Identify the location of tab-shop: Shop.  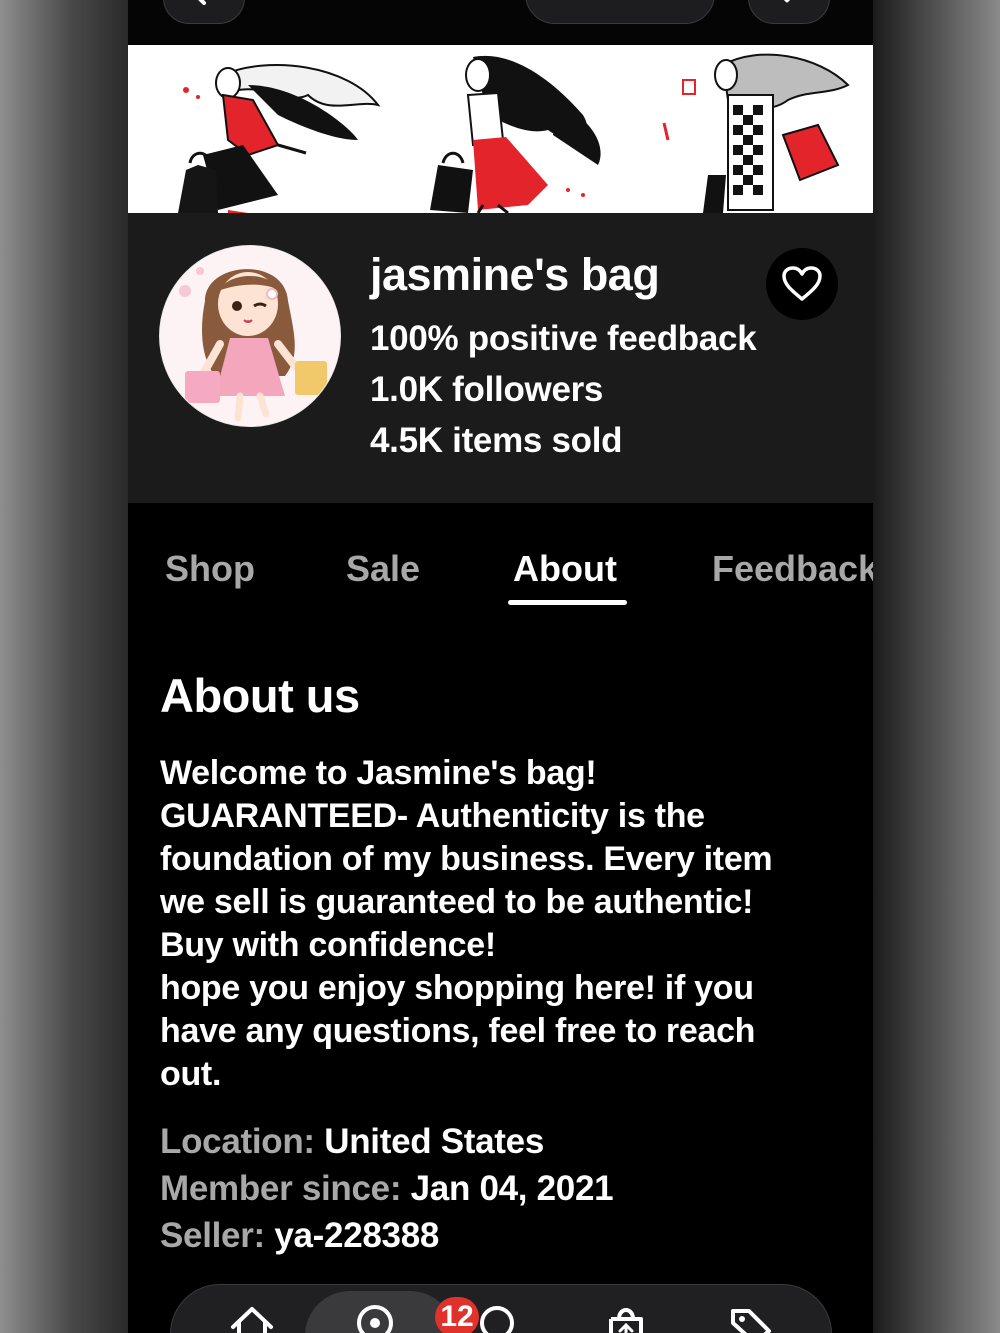
(210, 569).